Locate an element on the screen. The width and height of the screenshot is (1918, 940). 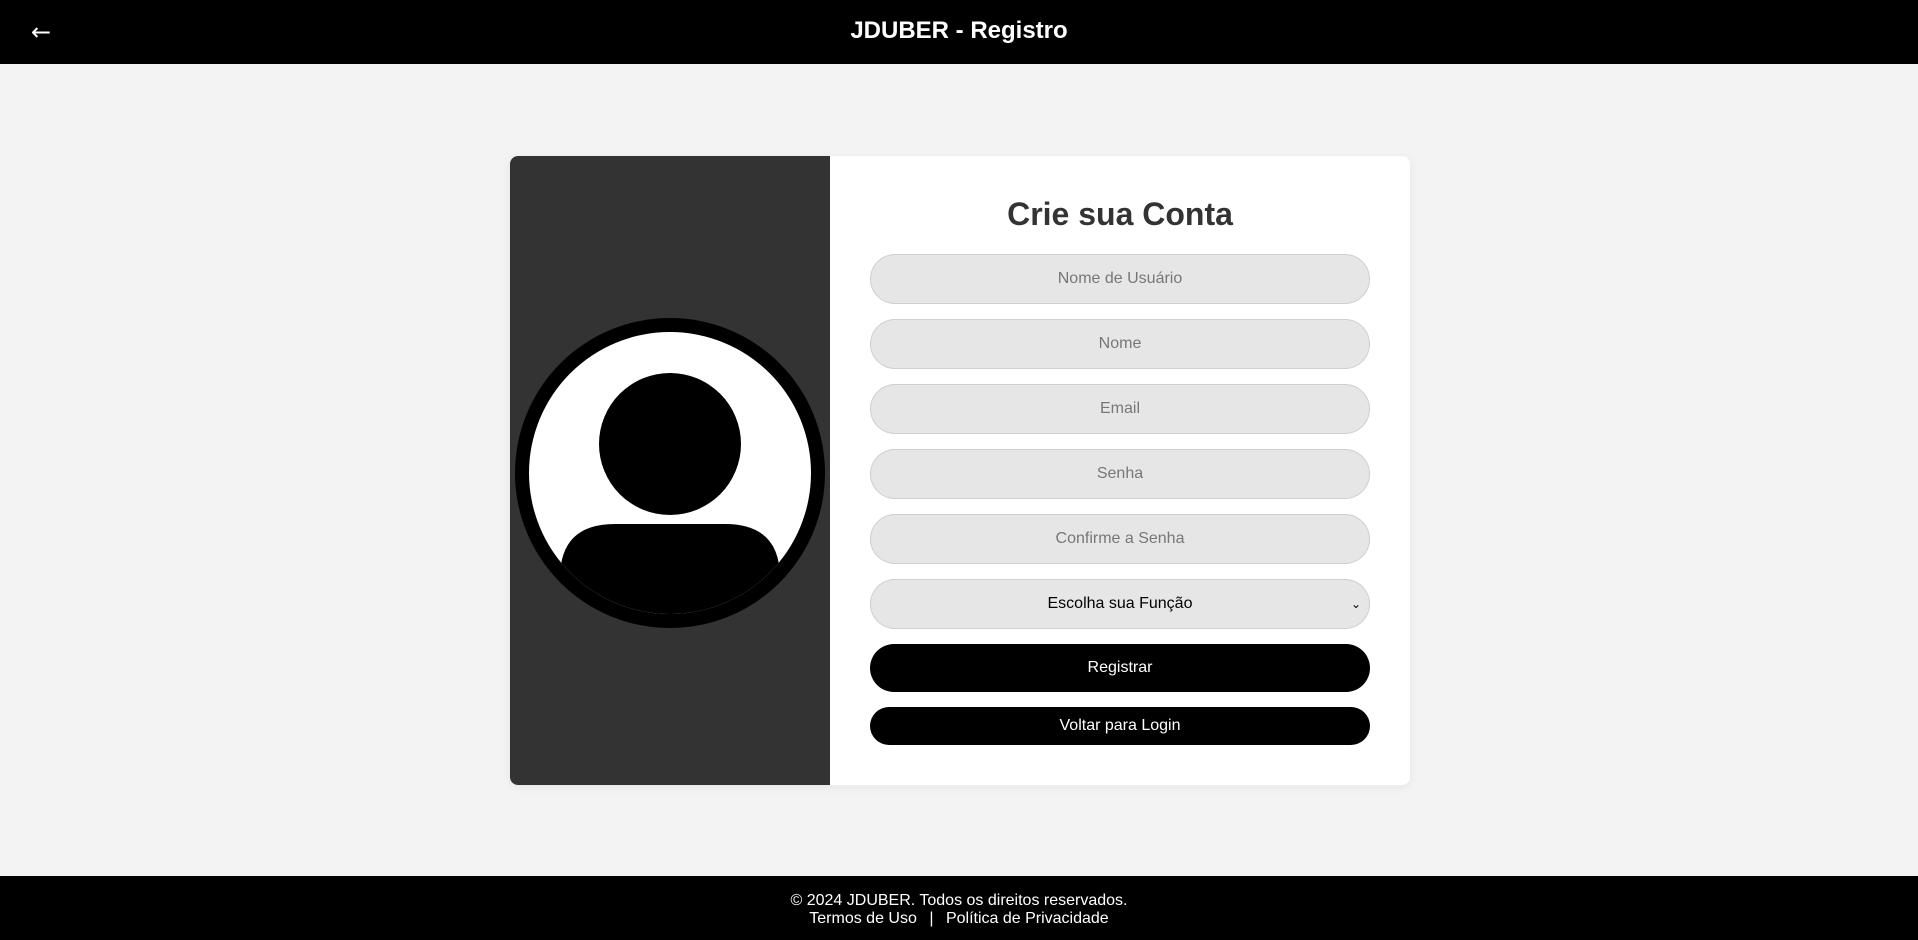
privacy-link: Política de Privacidade is located at coordinates (1027, 918).